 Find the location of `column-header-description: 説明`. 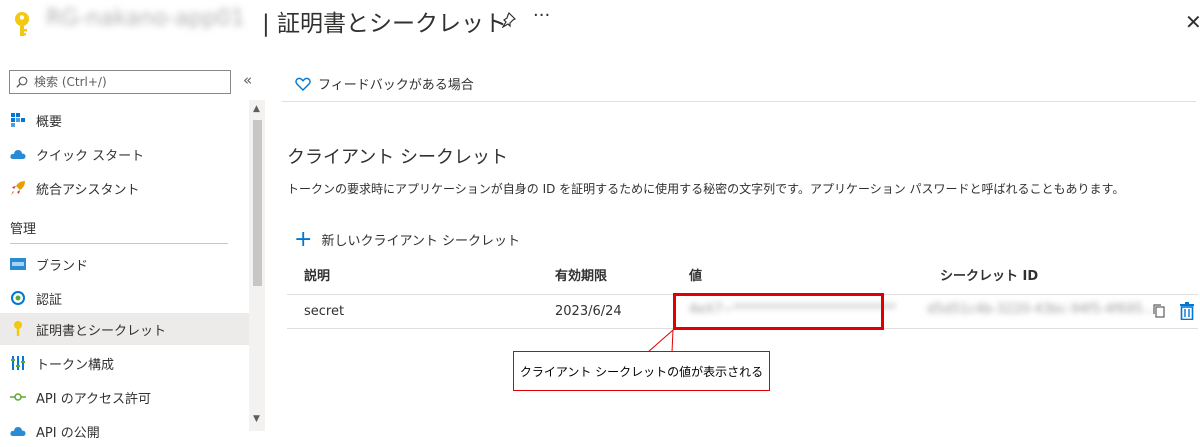

column-header-description: 説明 is located at coordinates (317, 274).